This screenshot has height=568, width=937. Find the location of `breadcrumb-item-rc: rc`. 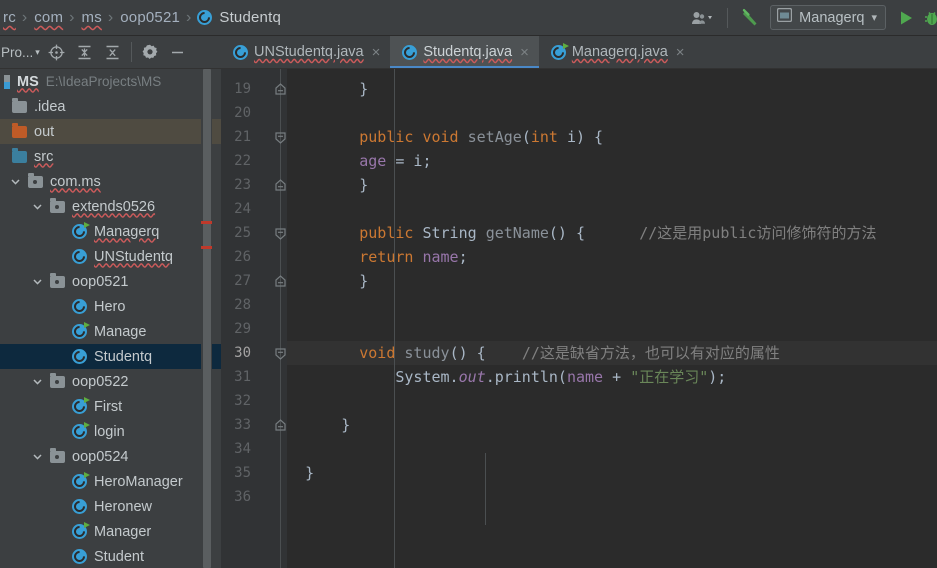

breadcrumb-item-rc: rc is located at coordinates (9, 17).